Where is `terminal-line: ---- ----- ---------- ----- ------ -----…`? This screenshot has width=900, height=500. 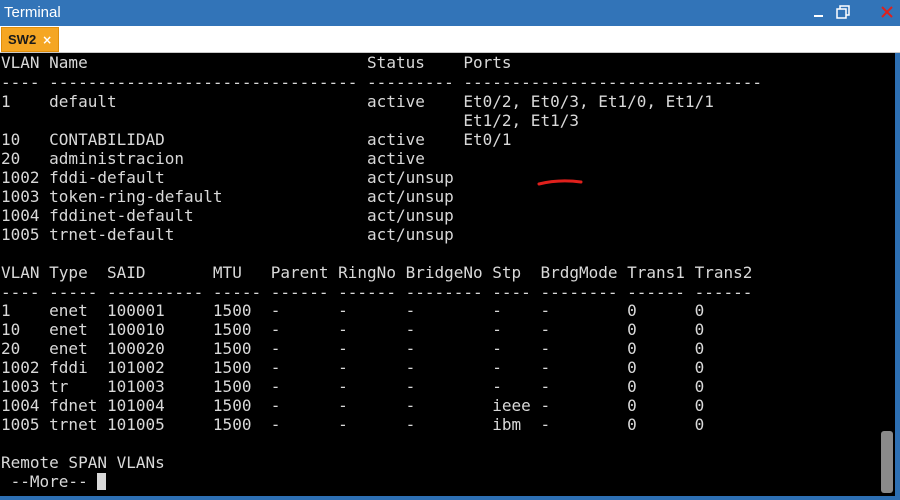
terminal-line: ---- ----- ---------- ----- ------ -----… is located at coordinates (377, 292).